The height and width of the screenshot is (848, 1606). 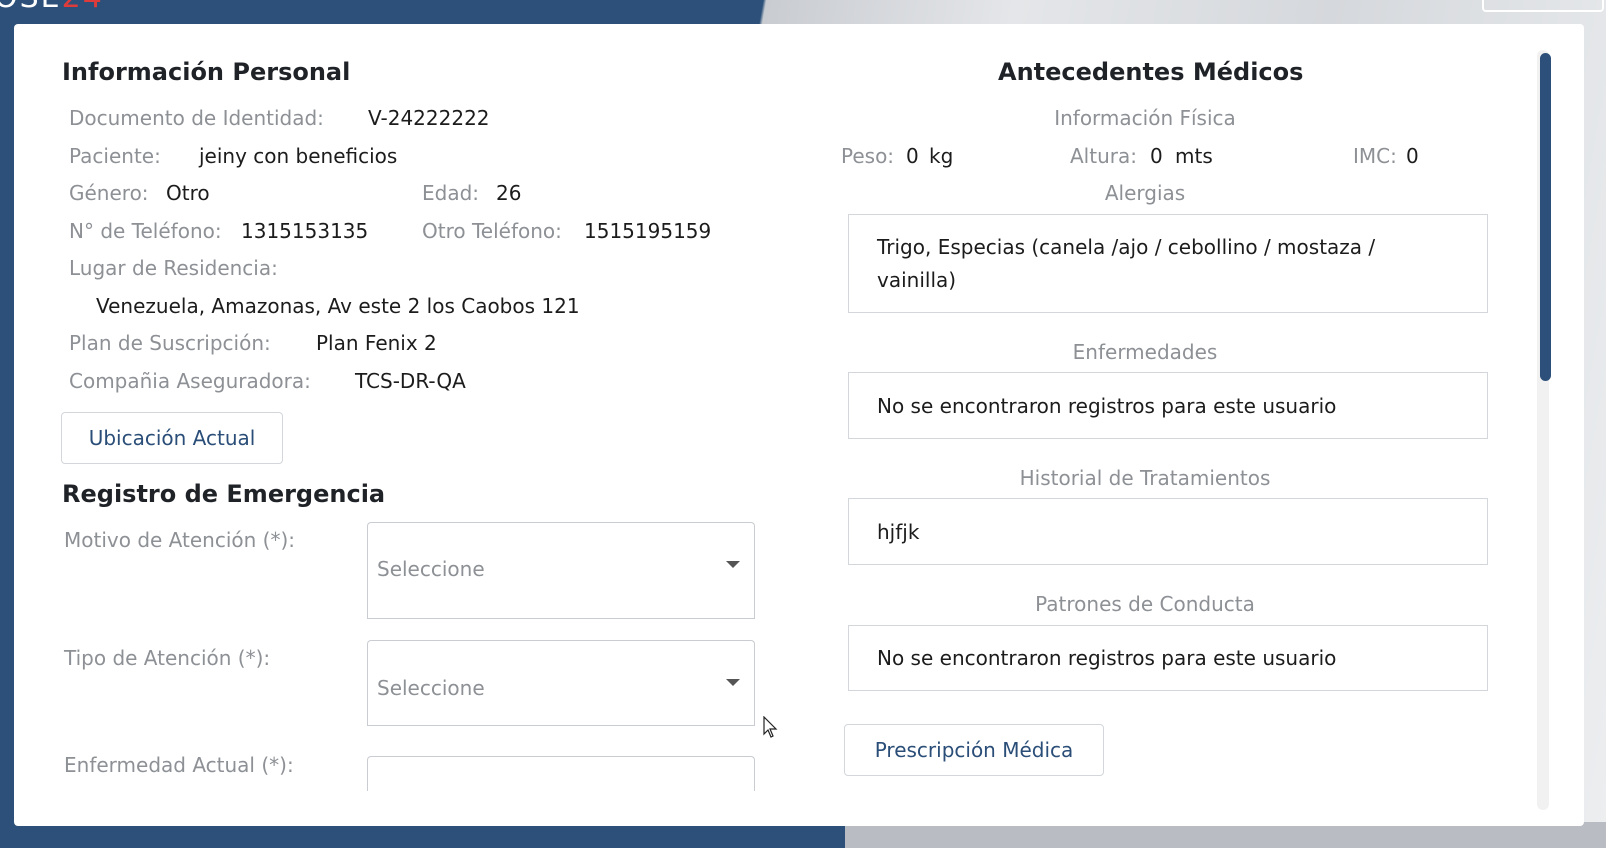 What do you see at coordinates (109, 193) in the screenshot?
I see `gender-label: Género:` at bounding box center [109, 193].